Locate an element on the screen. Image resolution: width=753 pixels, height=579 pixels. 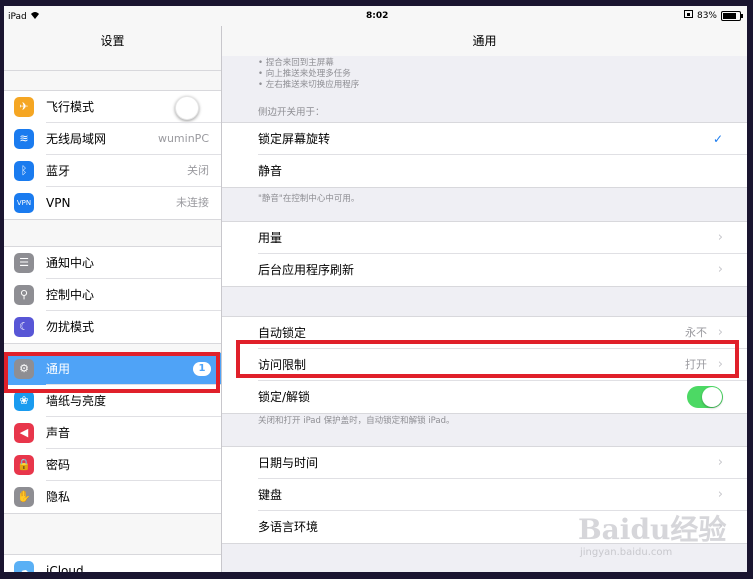
sidebar-item-label: 隐私 is located at coordinates (58, 497).